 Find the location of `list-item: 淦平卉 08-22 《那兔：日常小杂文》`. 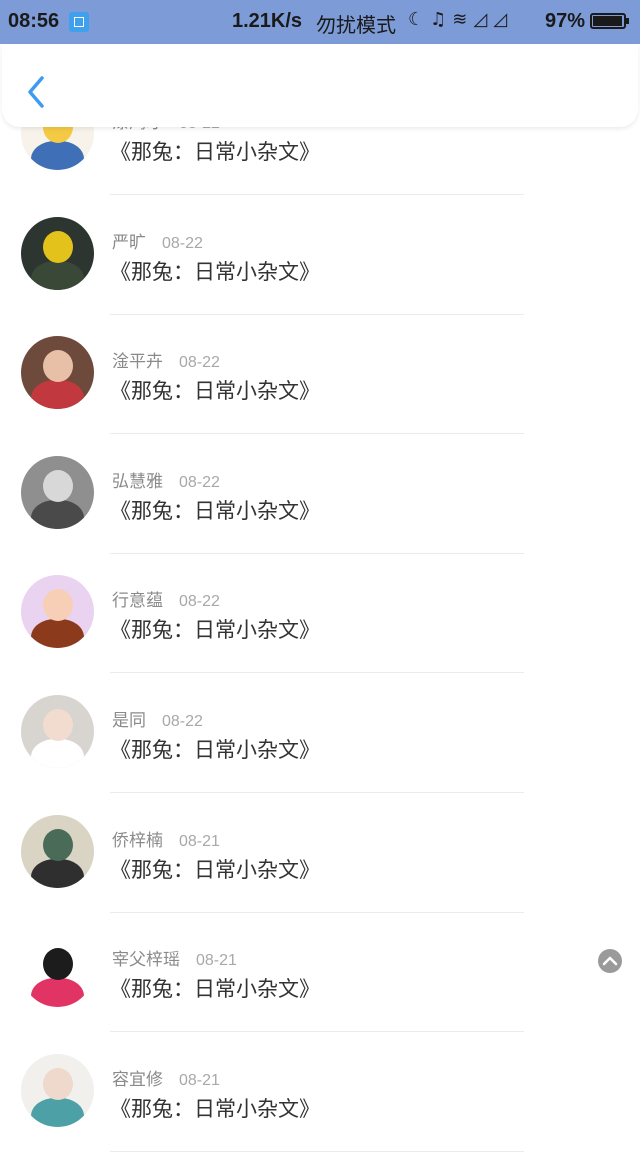

list-item: 淦平卉 08-22 《那兔：日常小杂文》 is located at coordinates (320, 375).